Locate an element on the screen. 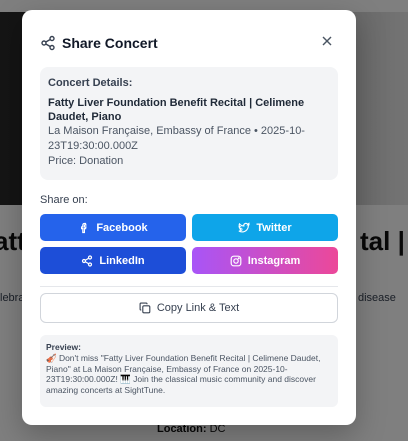 The width and height of the screenshot is (408, 441). twitter-label: Twitter is located at coordinates (274, 227).